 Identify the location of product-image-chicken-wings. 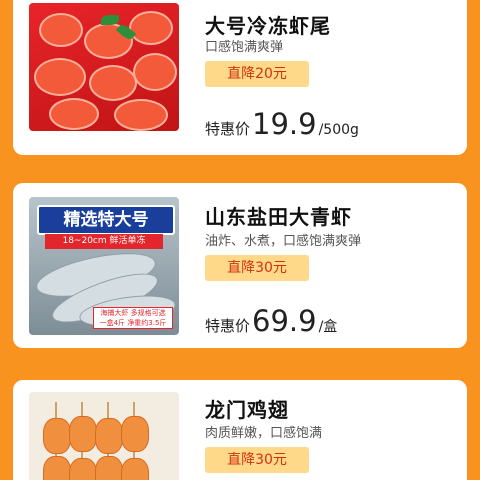
(104, 436).